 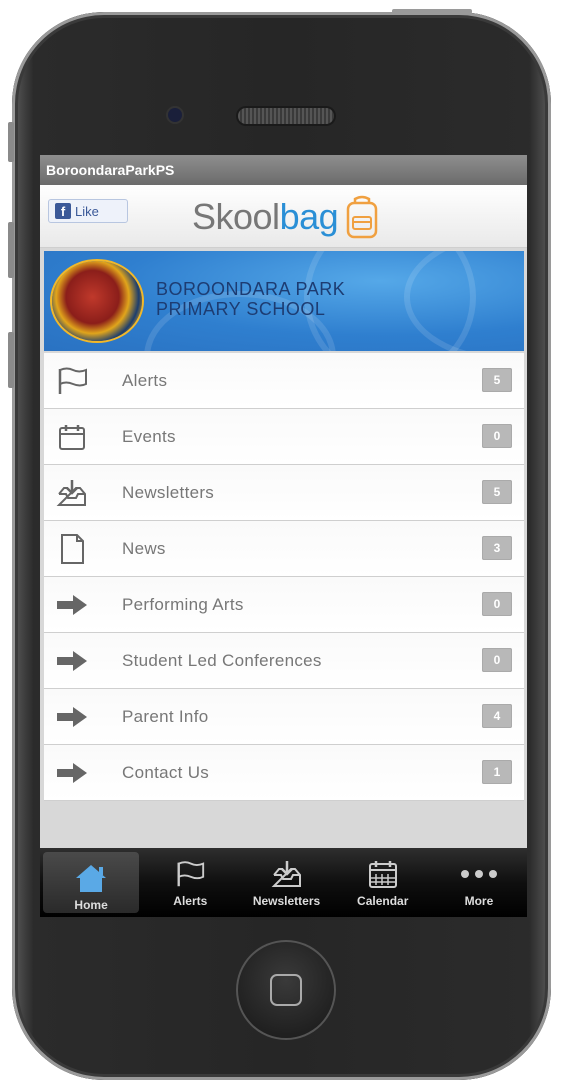 I want to click on count-badge: 4, so click(x=497, y=716).